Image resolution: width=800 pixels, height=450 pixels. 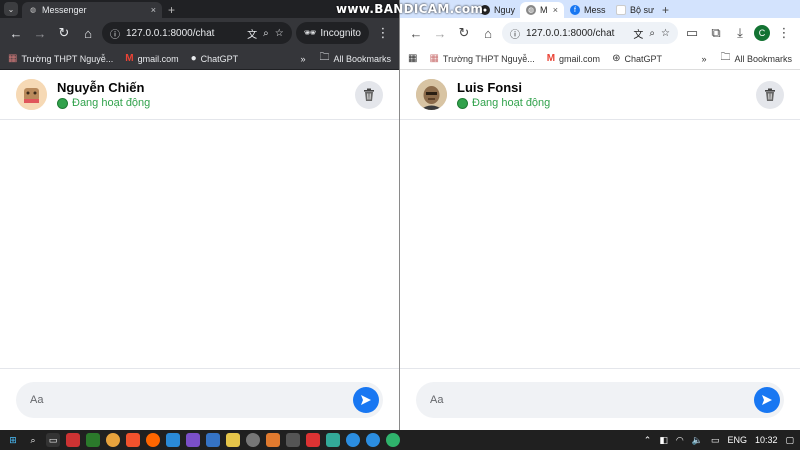 What do you see at coordinates (680, 440) in the screenshot?
I see `wifi-icon: ◠` at bounding box center [680, 440].